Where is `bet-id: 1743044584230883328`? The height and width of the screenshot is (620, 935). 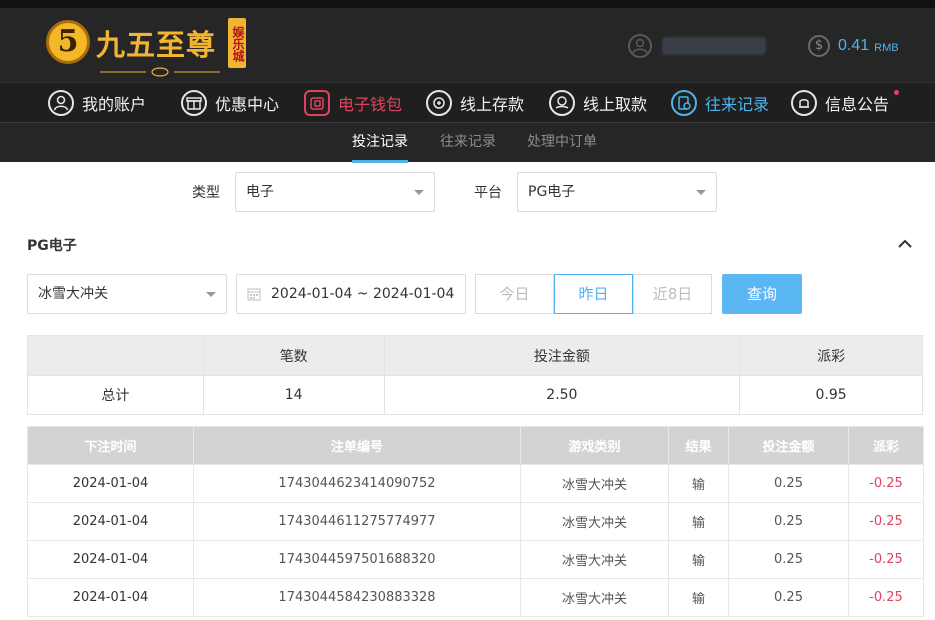
bet-id: 1743044584230883328 is located at coordinates (357, 597).